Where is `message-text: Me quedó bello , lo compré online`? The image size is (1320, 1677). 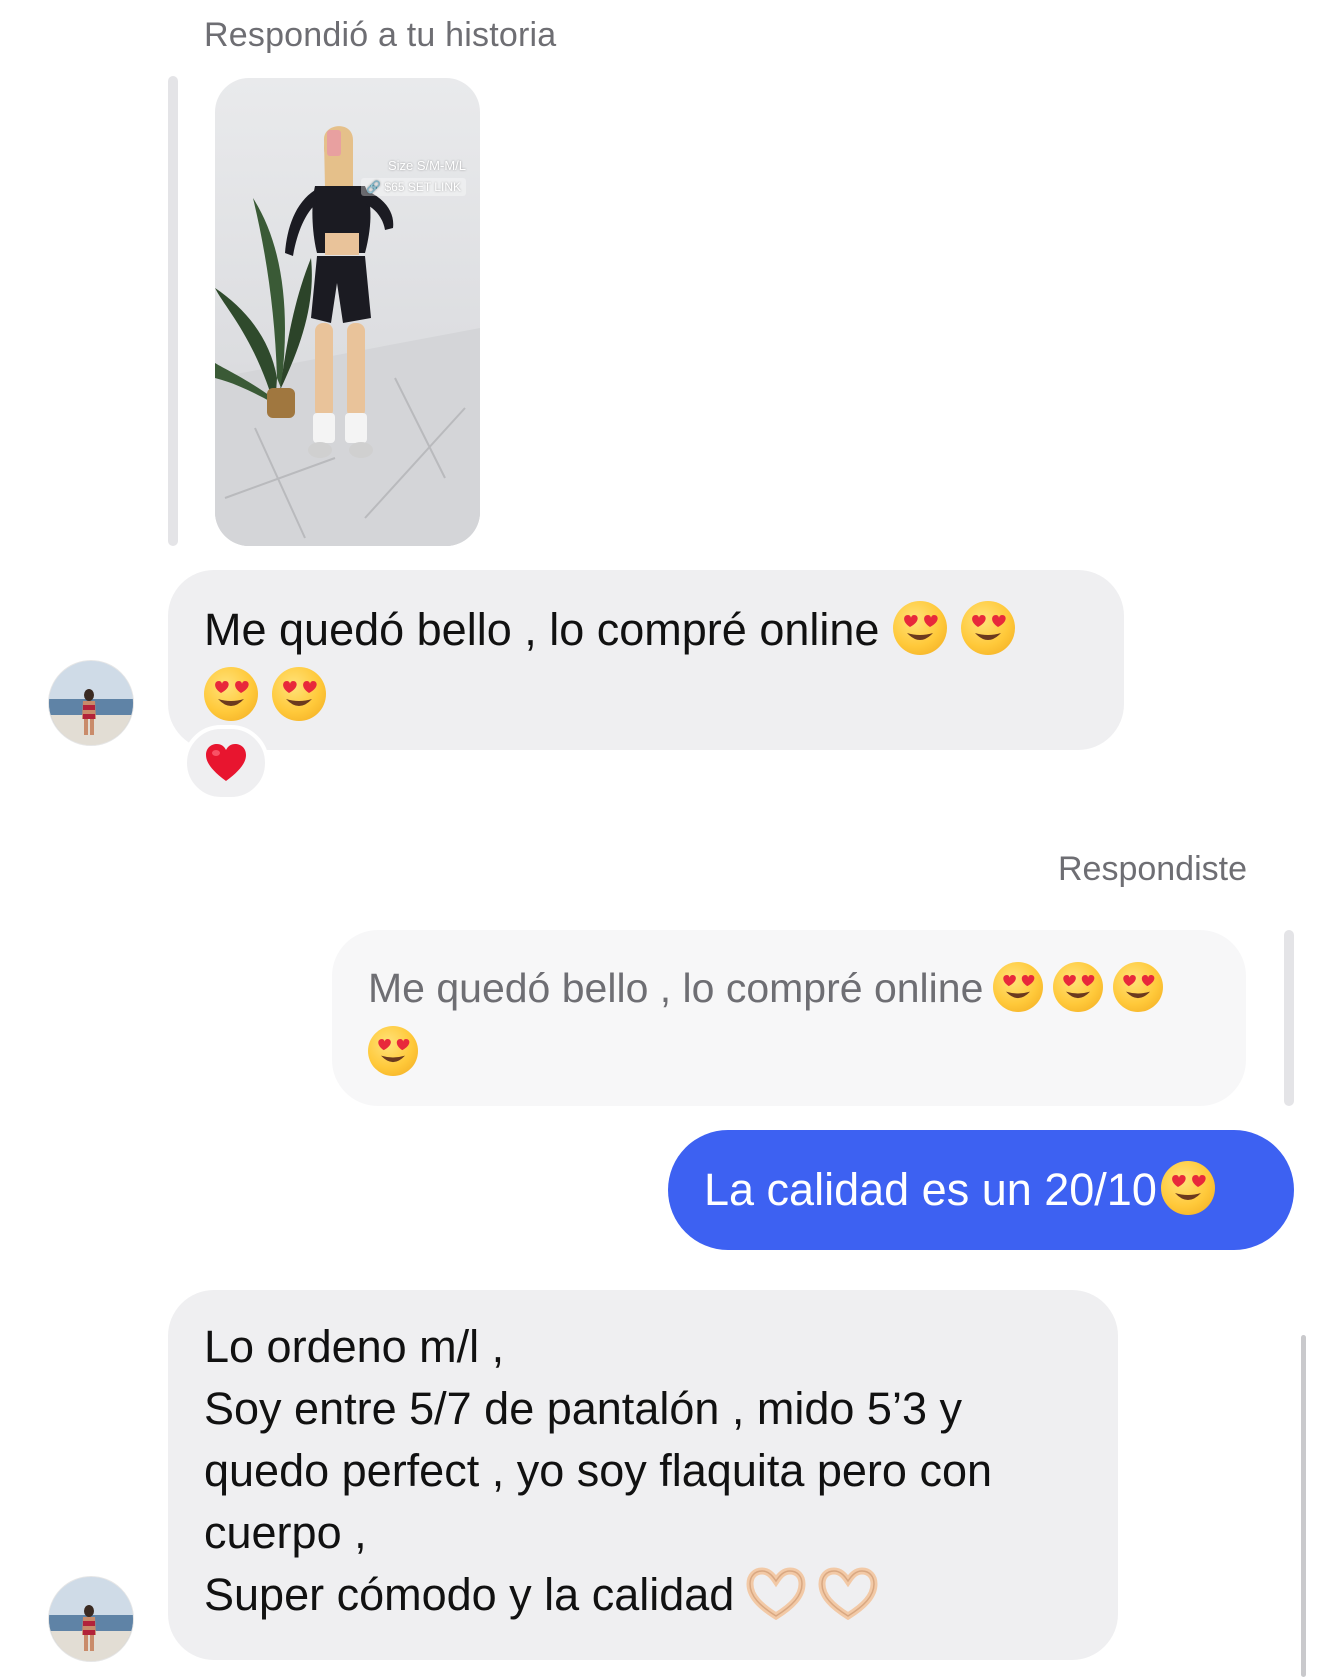
message-text: Me quedó bello , lo compré online is located at coordinates (542, 629).